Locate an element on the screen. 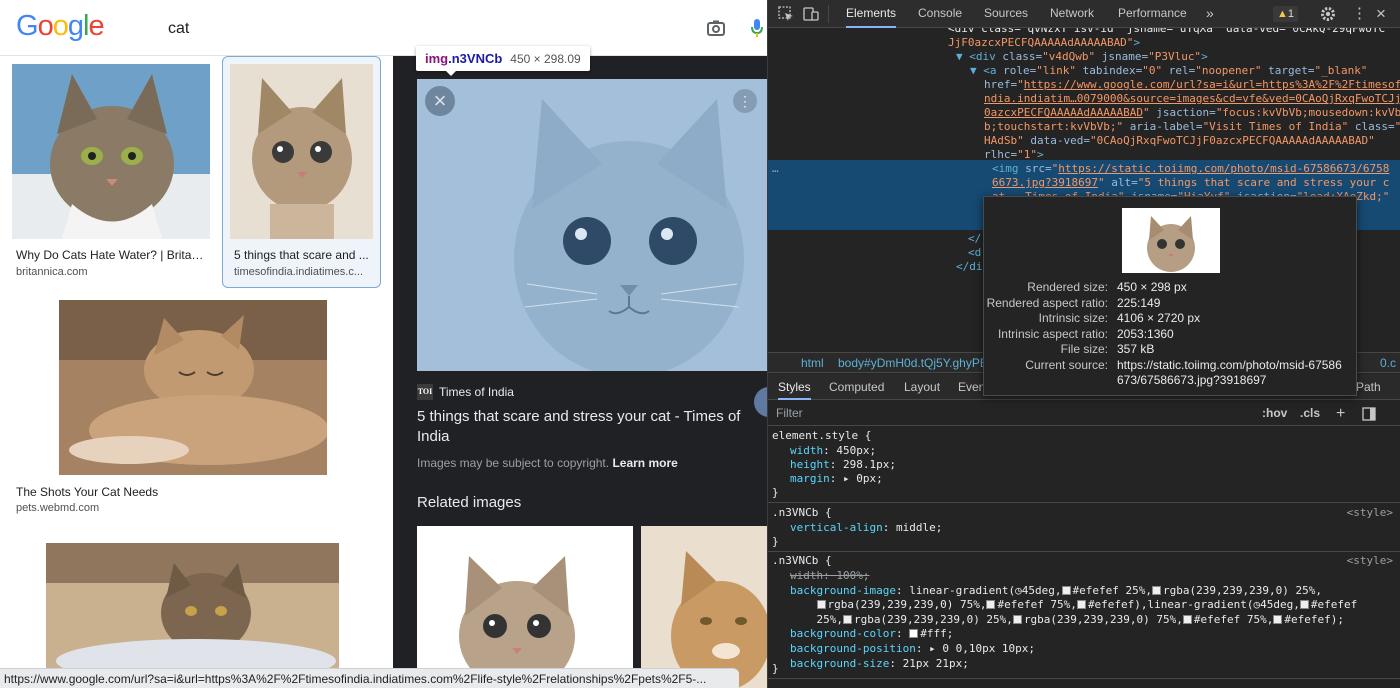  popover-value: 673/67586673.jpg?3918697 is located at coordinates (1192, 380).